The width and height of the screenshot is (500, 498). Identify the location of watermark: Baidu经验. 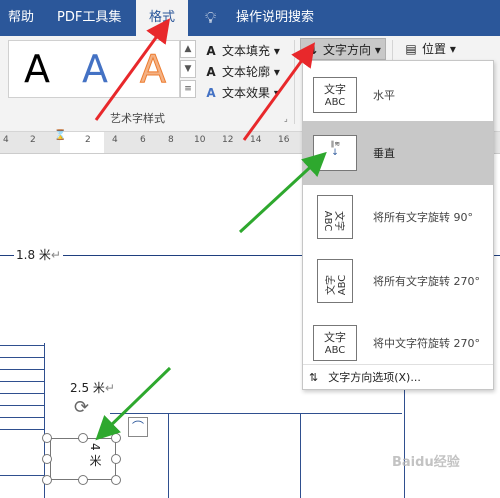
(426, 462).